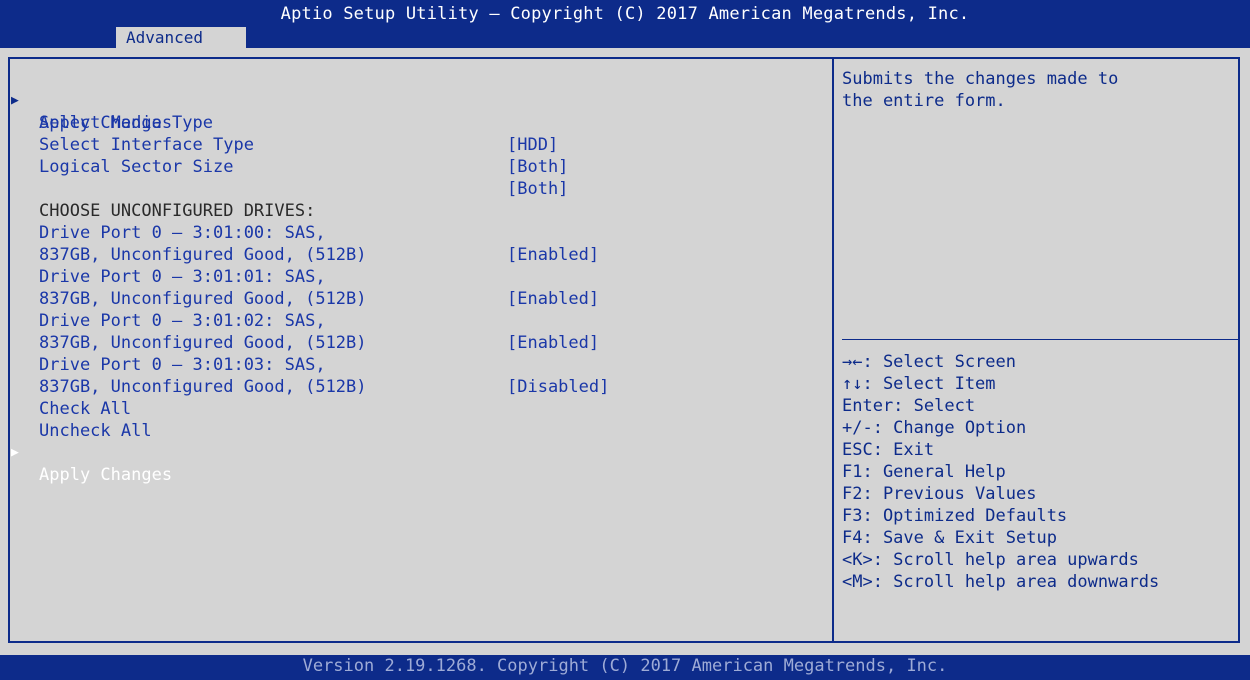 The width and height of the screenshot is (1250, 680). What do you see at coordinates (177, 211) in the screenshot?
I see `section-heading: CHOOSE UNCONFIGURED DRIVES:` at bounding box center [177, 211].